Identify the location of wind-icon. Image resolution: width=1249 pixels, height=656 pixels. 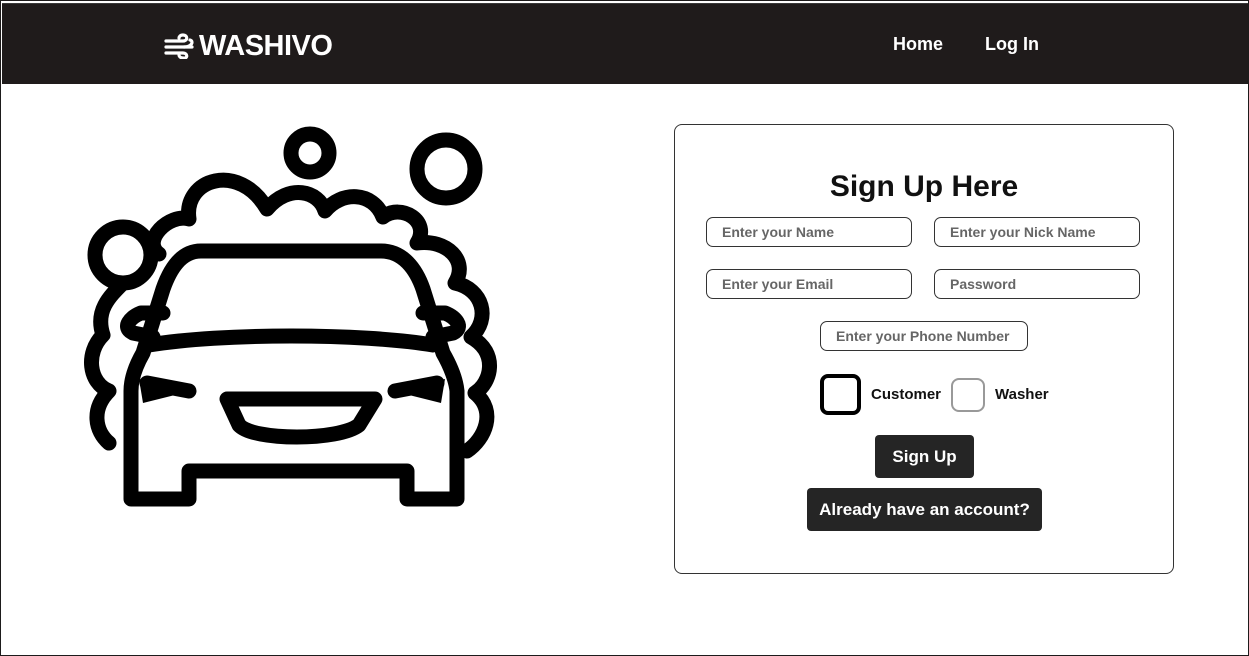
(181, 46).